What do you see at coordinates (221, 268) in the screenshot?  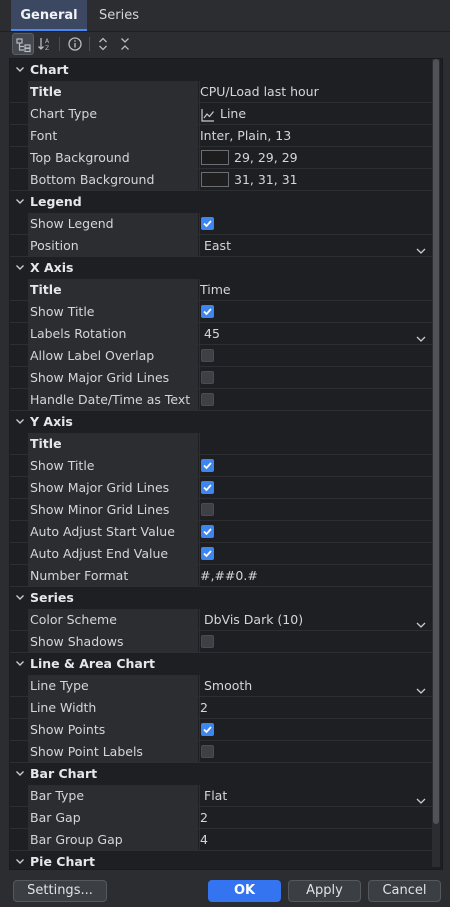 I see `section-header-x-axis: X Axis` at bounding box center [221, 268].